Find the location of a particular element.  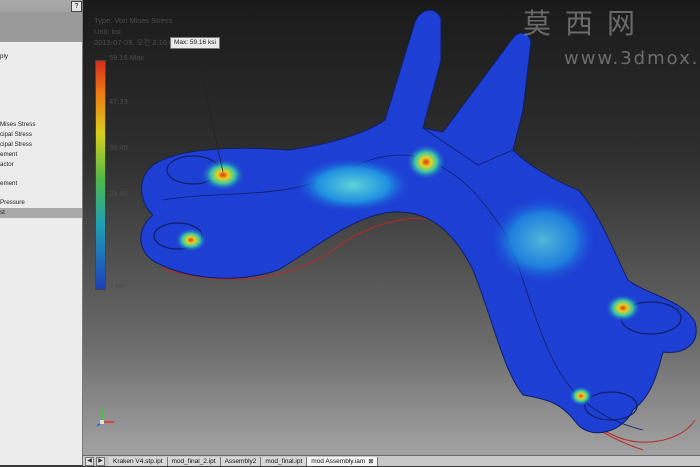

browser-header: ? is located at coordinates (41, 21).